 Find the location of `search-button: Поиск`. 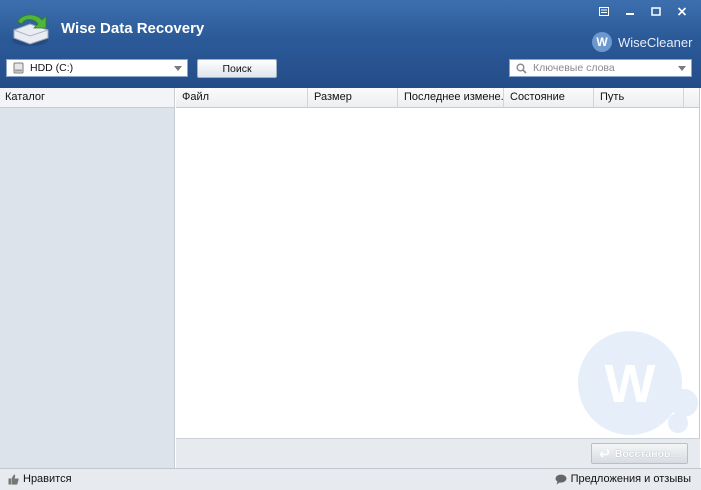

search-button: Поиск is located at coordinates (237, 68).